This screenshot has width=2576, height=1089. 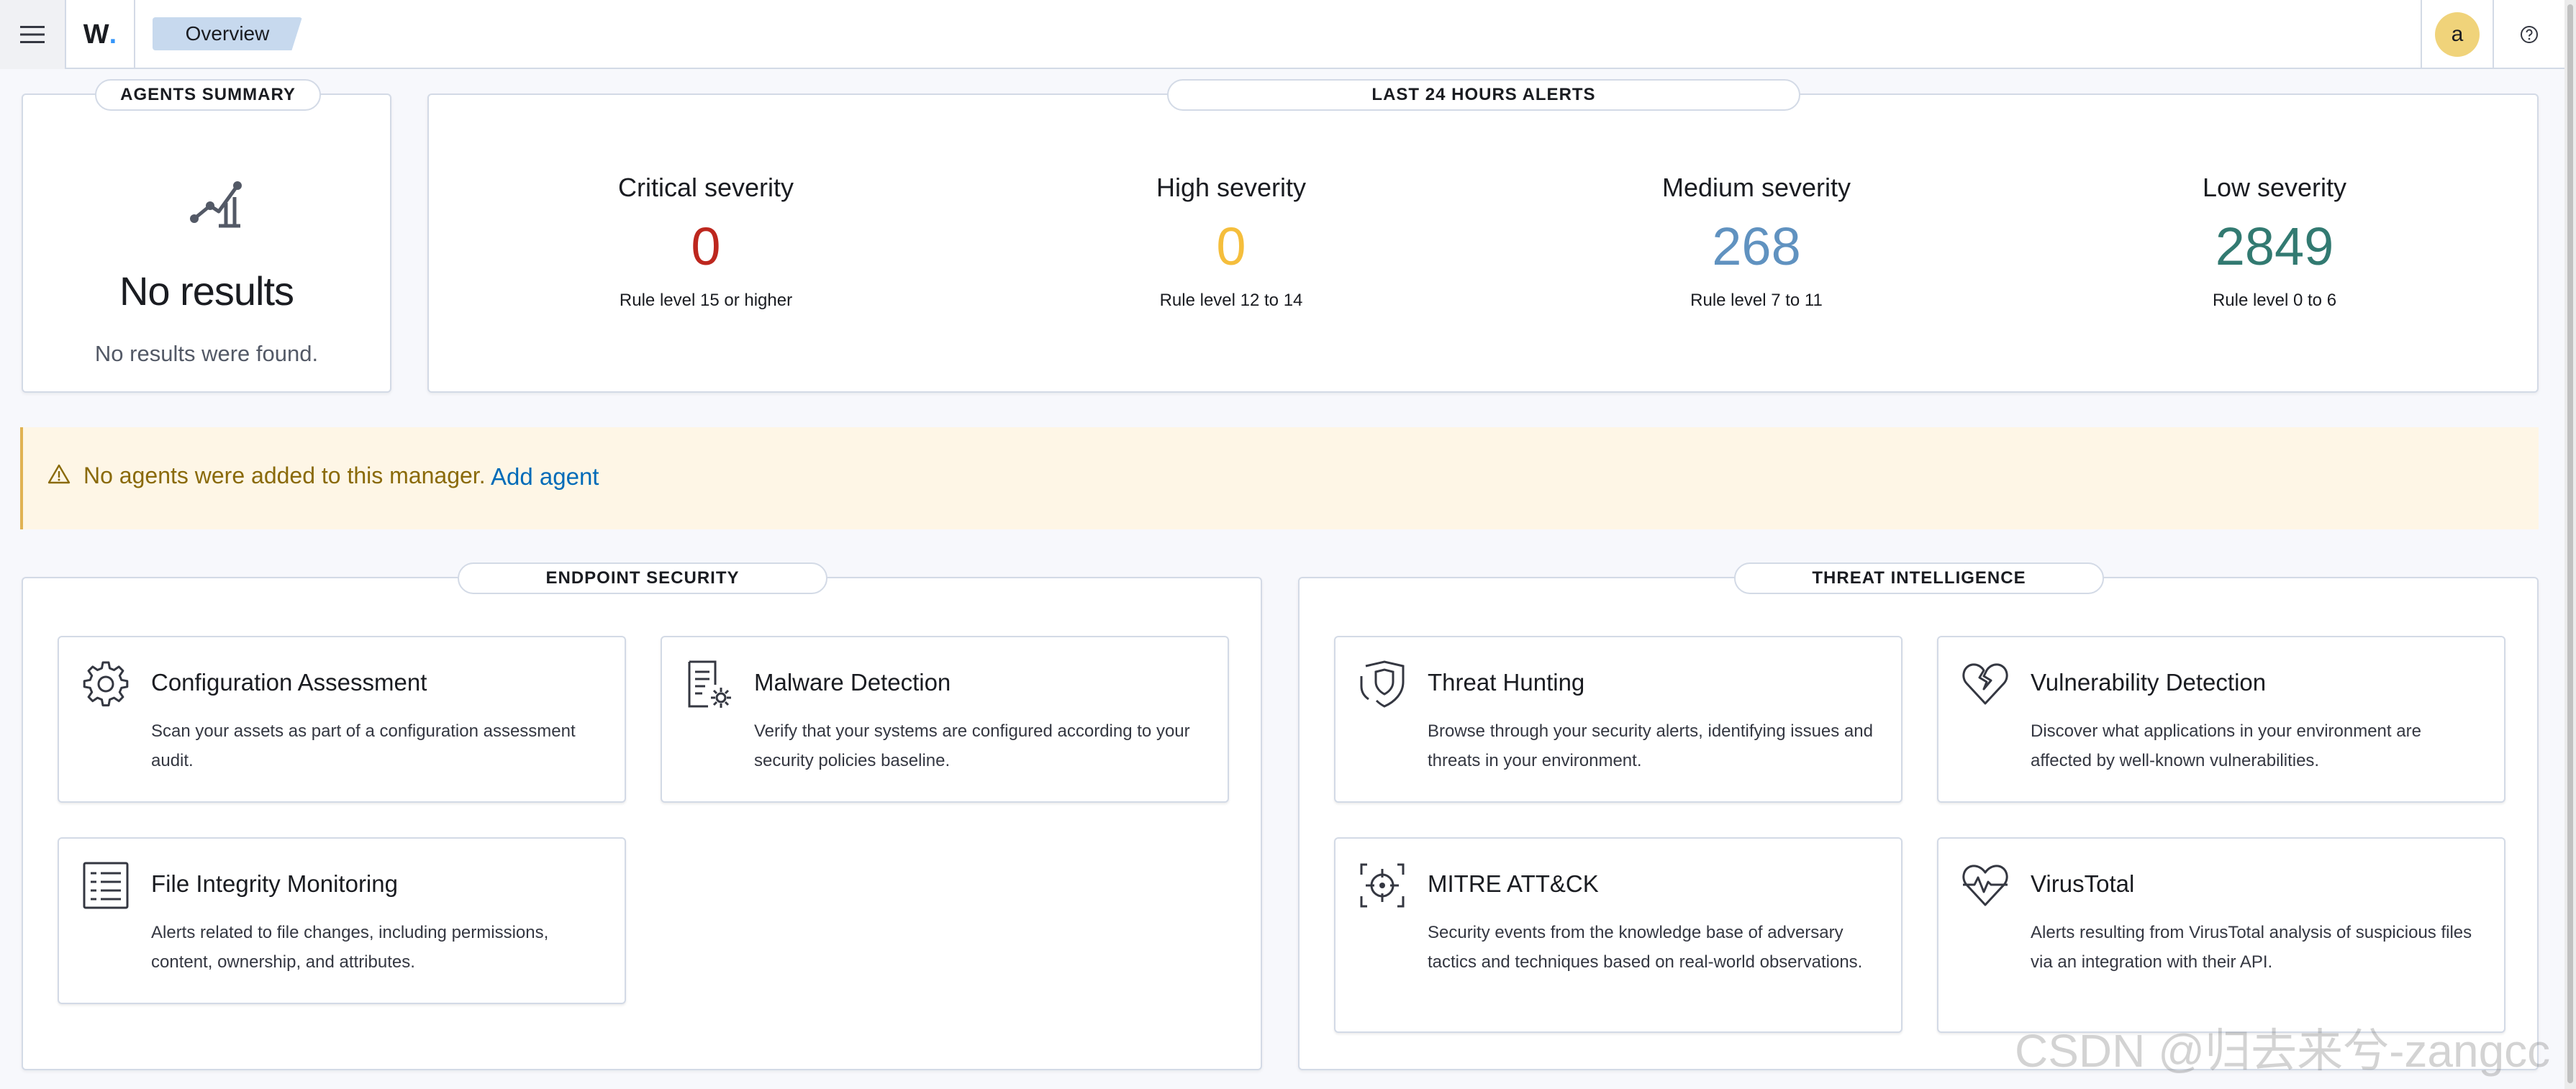 What do you see at coordinates (2149, 682) in the screenshot?
I see `card-title: Vulnerability Detection` at bounding box center [2149, 682].